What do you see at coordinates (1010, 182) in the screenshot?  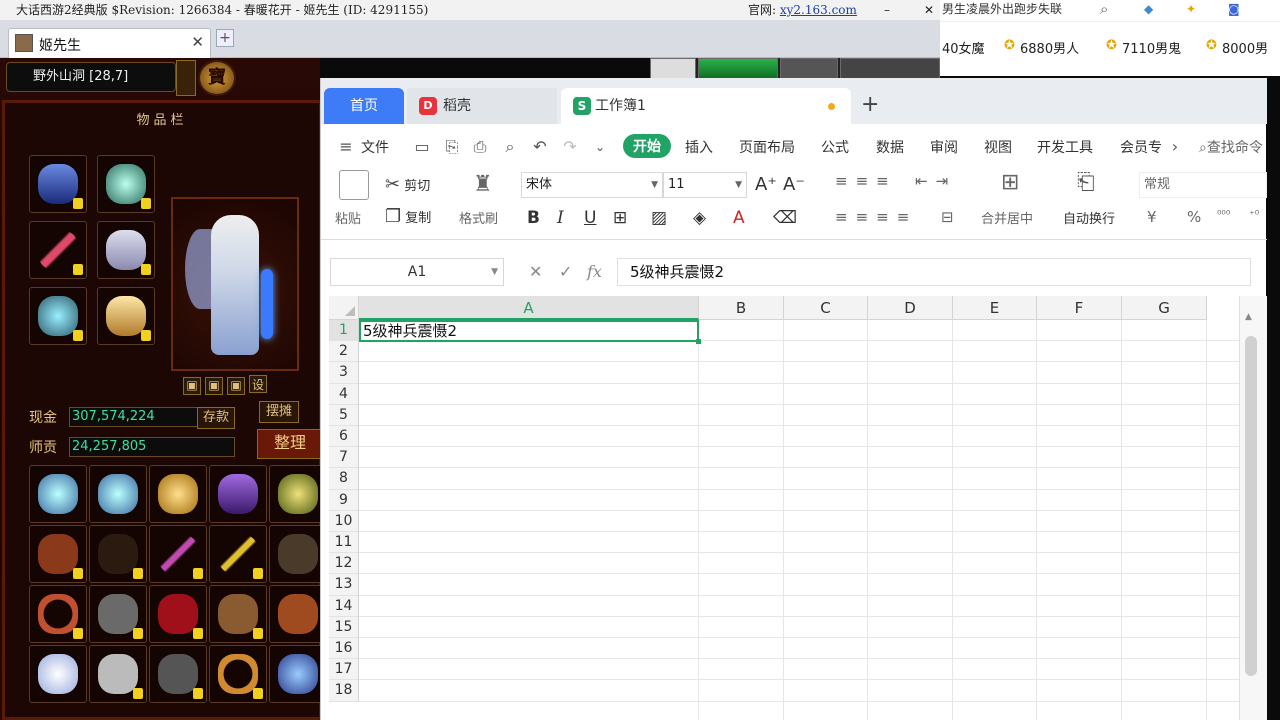 I see `merge-icon: ⊞` at bounding box center [1010, 182].